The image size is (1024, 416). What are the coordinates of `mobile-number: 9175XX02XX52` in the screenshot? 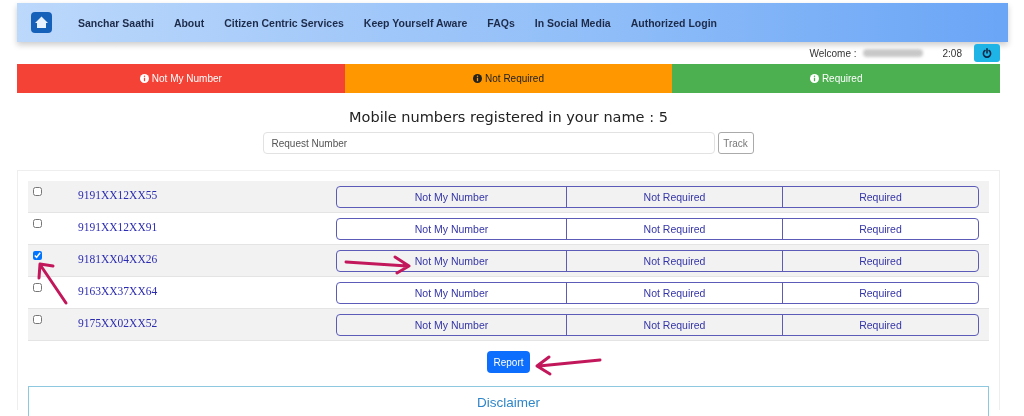 It's located at (118, 324).